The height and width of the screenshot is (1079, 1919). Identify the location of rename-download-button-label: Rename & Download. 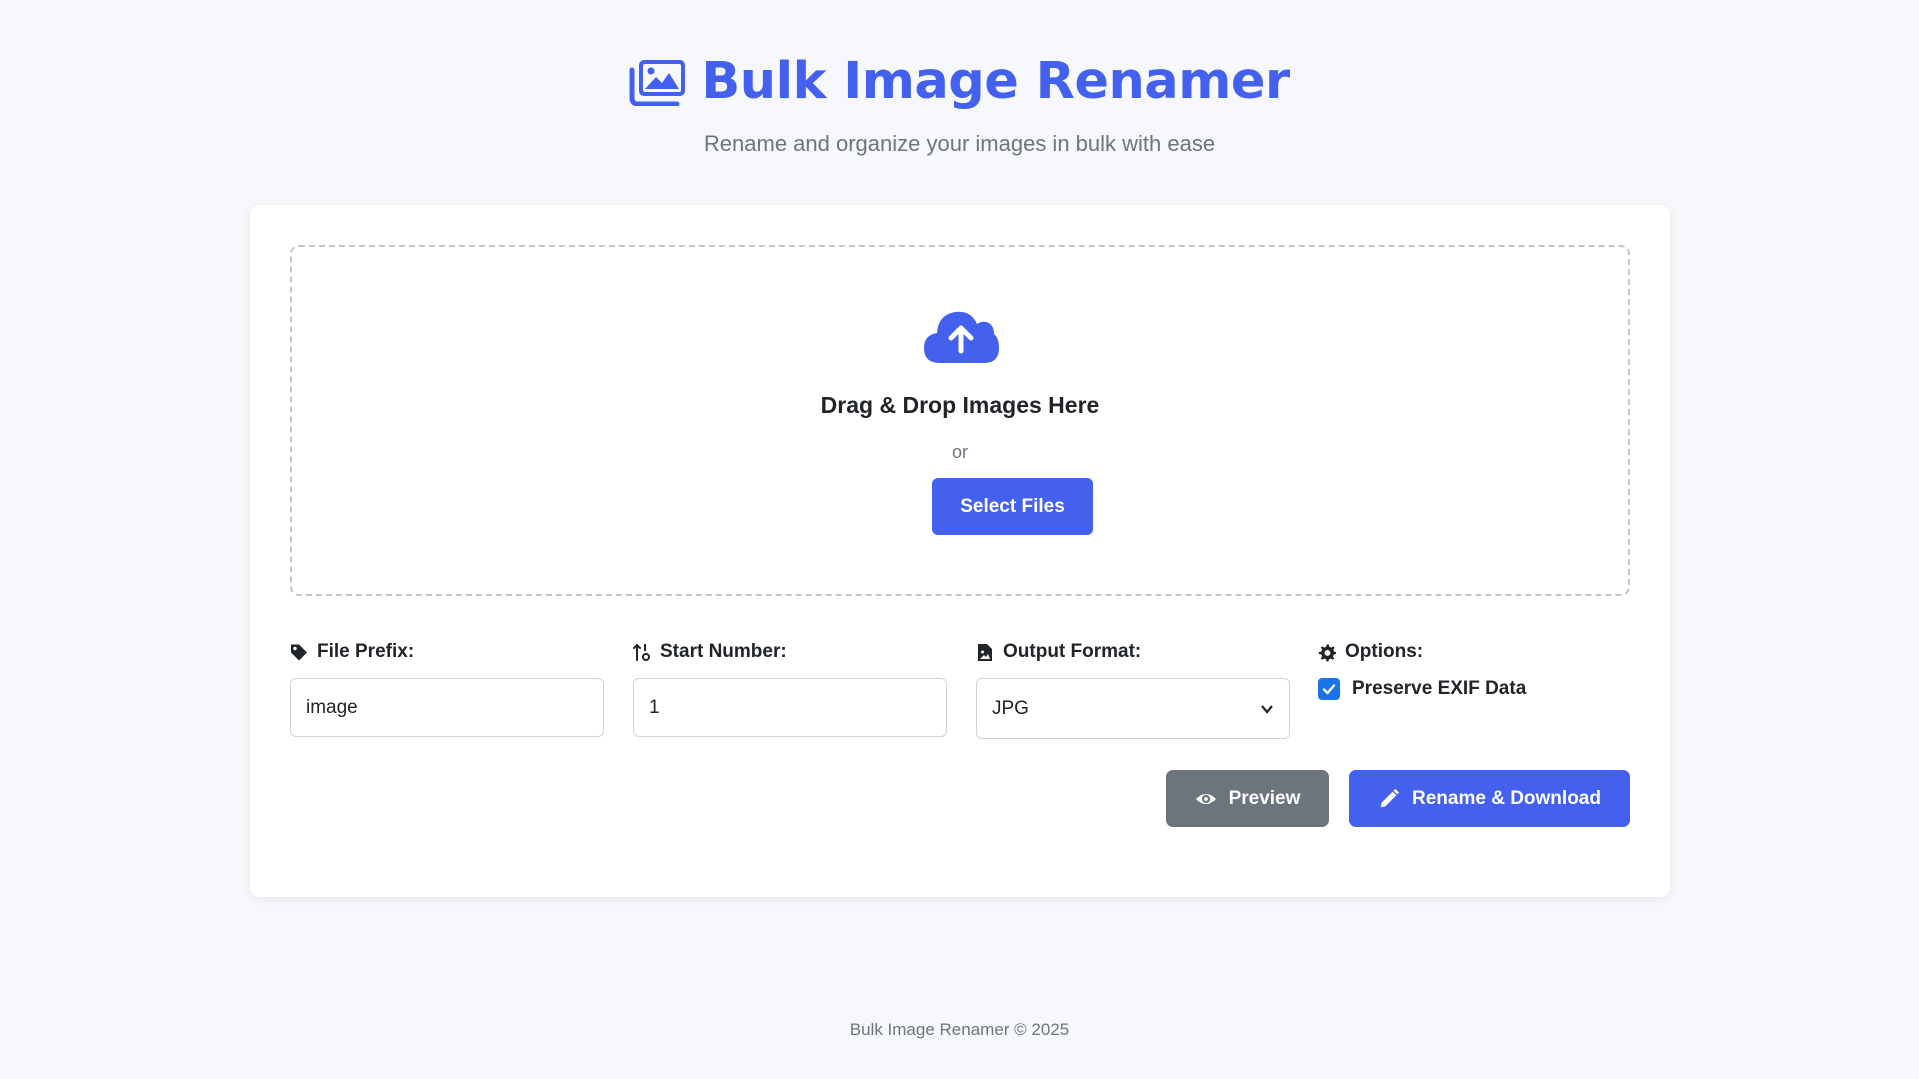
(1506, 798).